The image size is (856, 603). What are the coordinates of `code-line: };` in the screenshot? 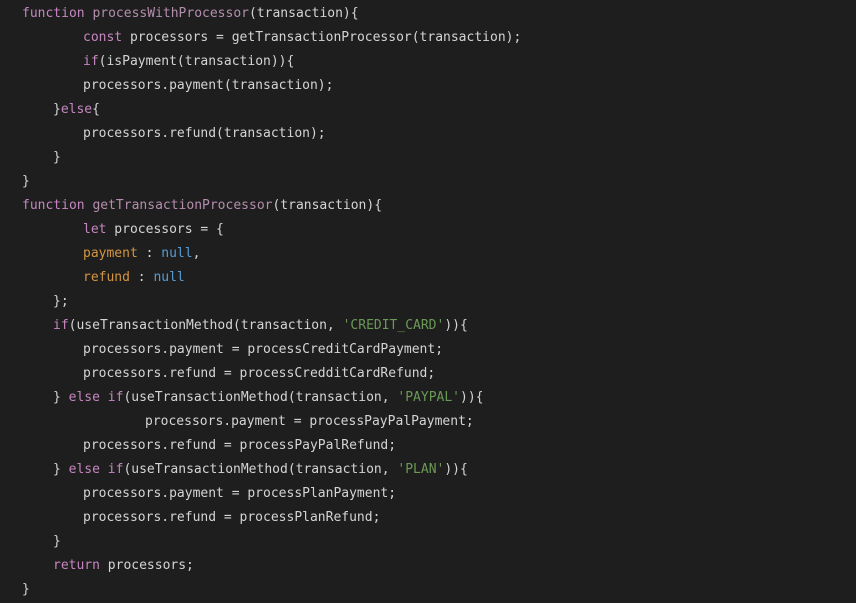 It's located at (428, 302).